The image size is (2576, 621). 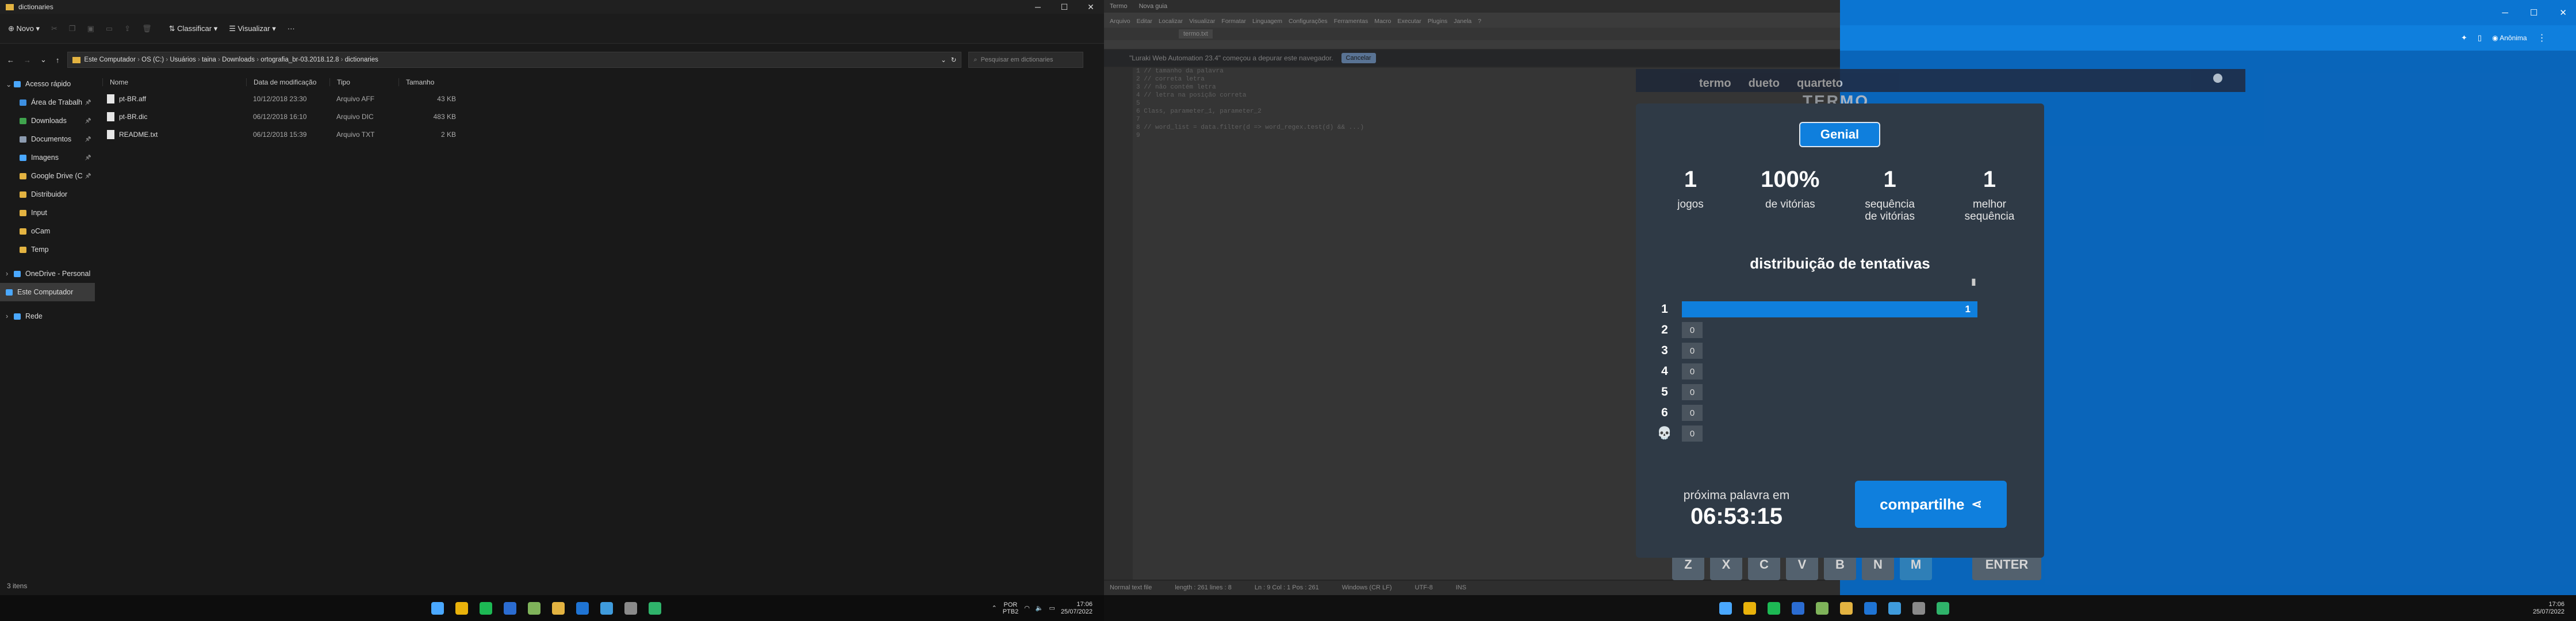 What do you see at coordinates (1119, 6) in the screenshot?
I see `npp-tab: Termo` at bounding box center [1119, 6].